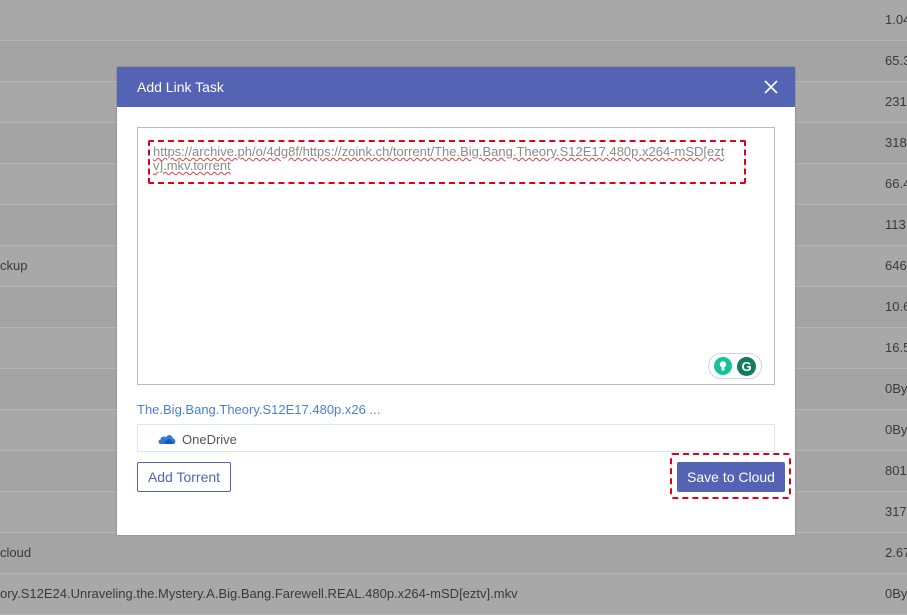 The height and width of the screenshot is (615, 907). What do you see at coordinates (453, 553) in the screenshot?
I see `background-row: cloud 2.67` at bounding box center [453, 553].